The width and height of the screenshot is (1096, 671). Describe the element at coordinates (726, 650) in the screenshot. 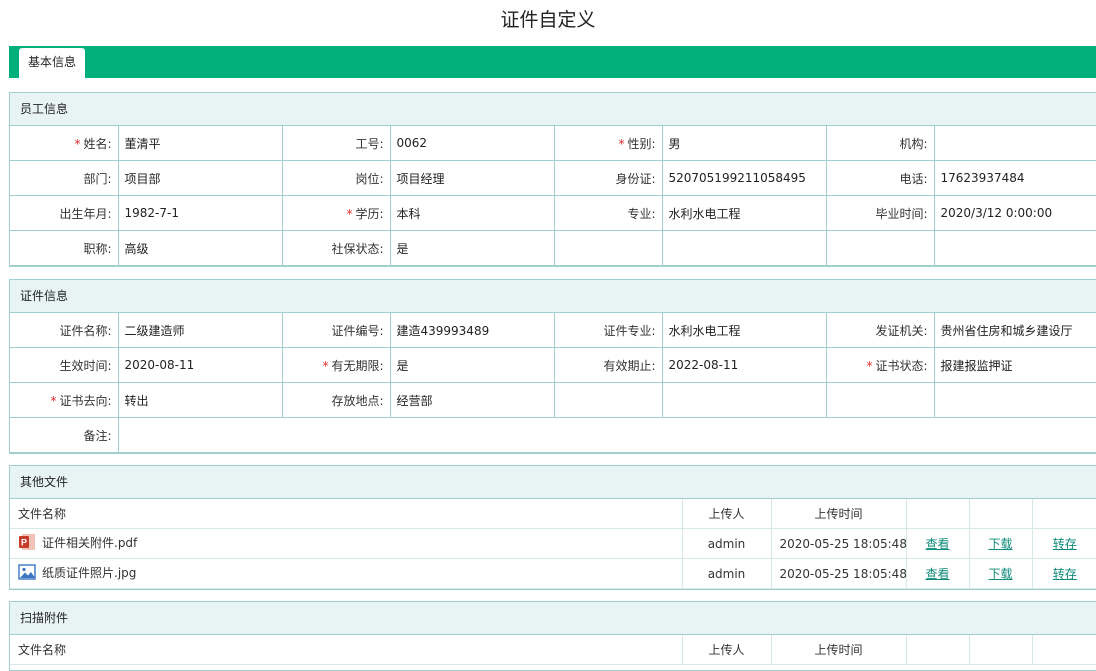

I see `column-header-uploader: 上传人` at that location.